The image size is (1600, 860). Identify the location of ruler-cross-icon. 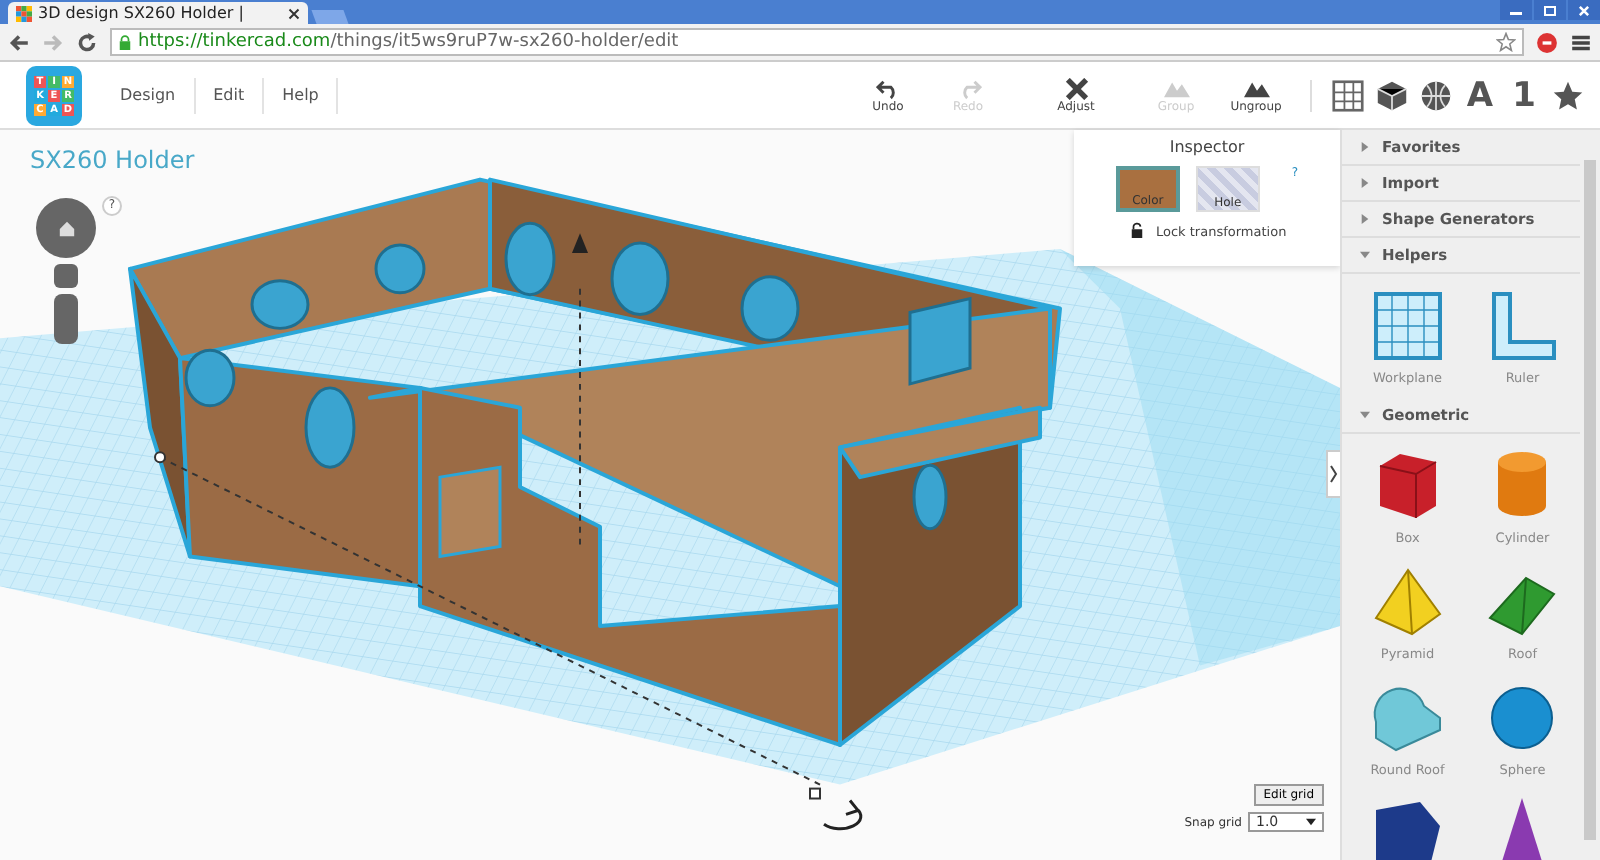
(1076, 88).